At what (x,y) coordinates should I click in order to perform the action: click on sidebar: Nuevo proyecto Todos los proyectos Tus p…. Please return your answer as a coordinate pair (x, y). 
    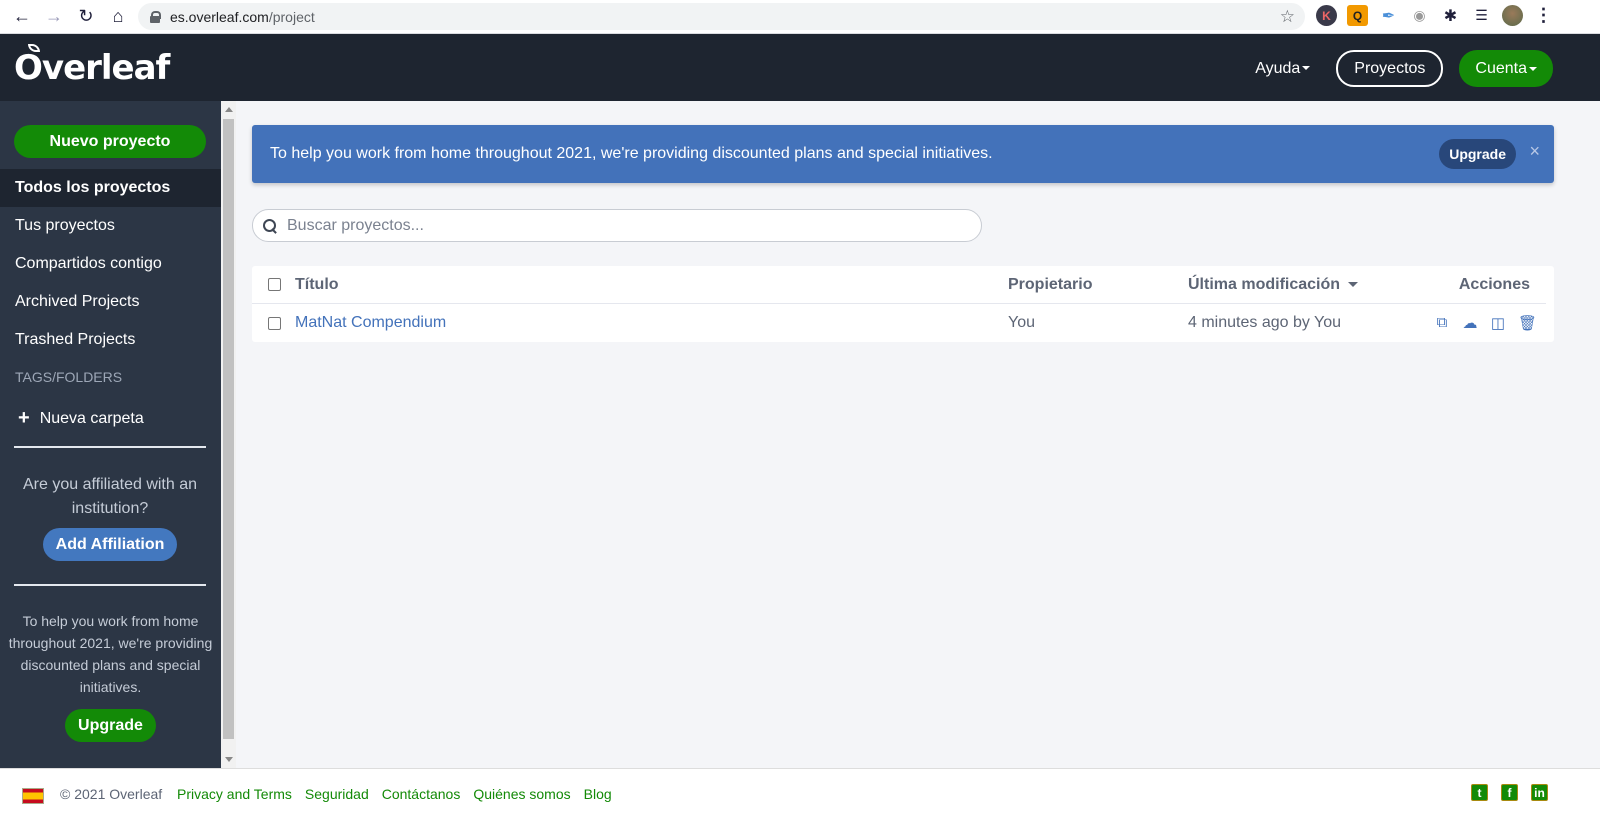
    Looking at the image, I should click on (110, 434).